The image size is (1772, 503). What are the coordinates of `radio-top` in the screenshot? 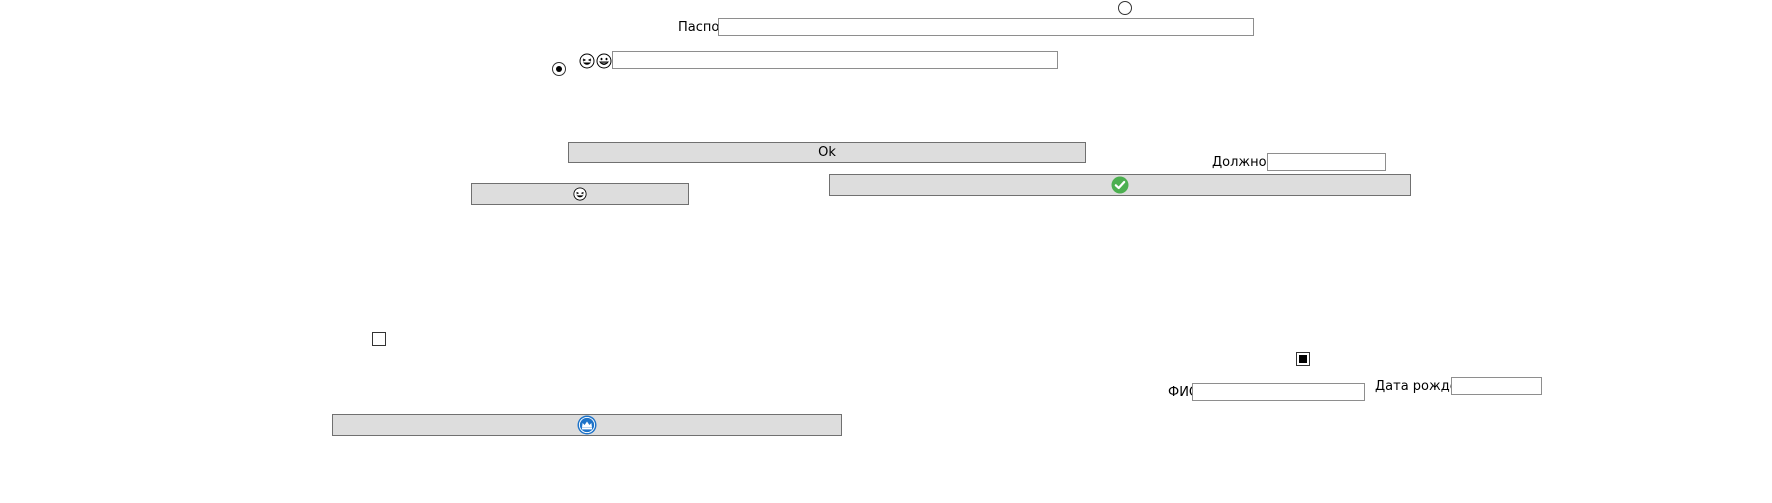 It's located at (1125, 8).